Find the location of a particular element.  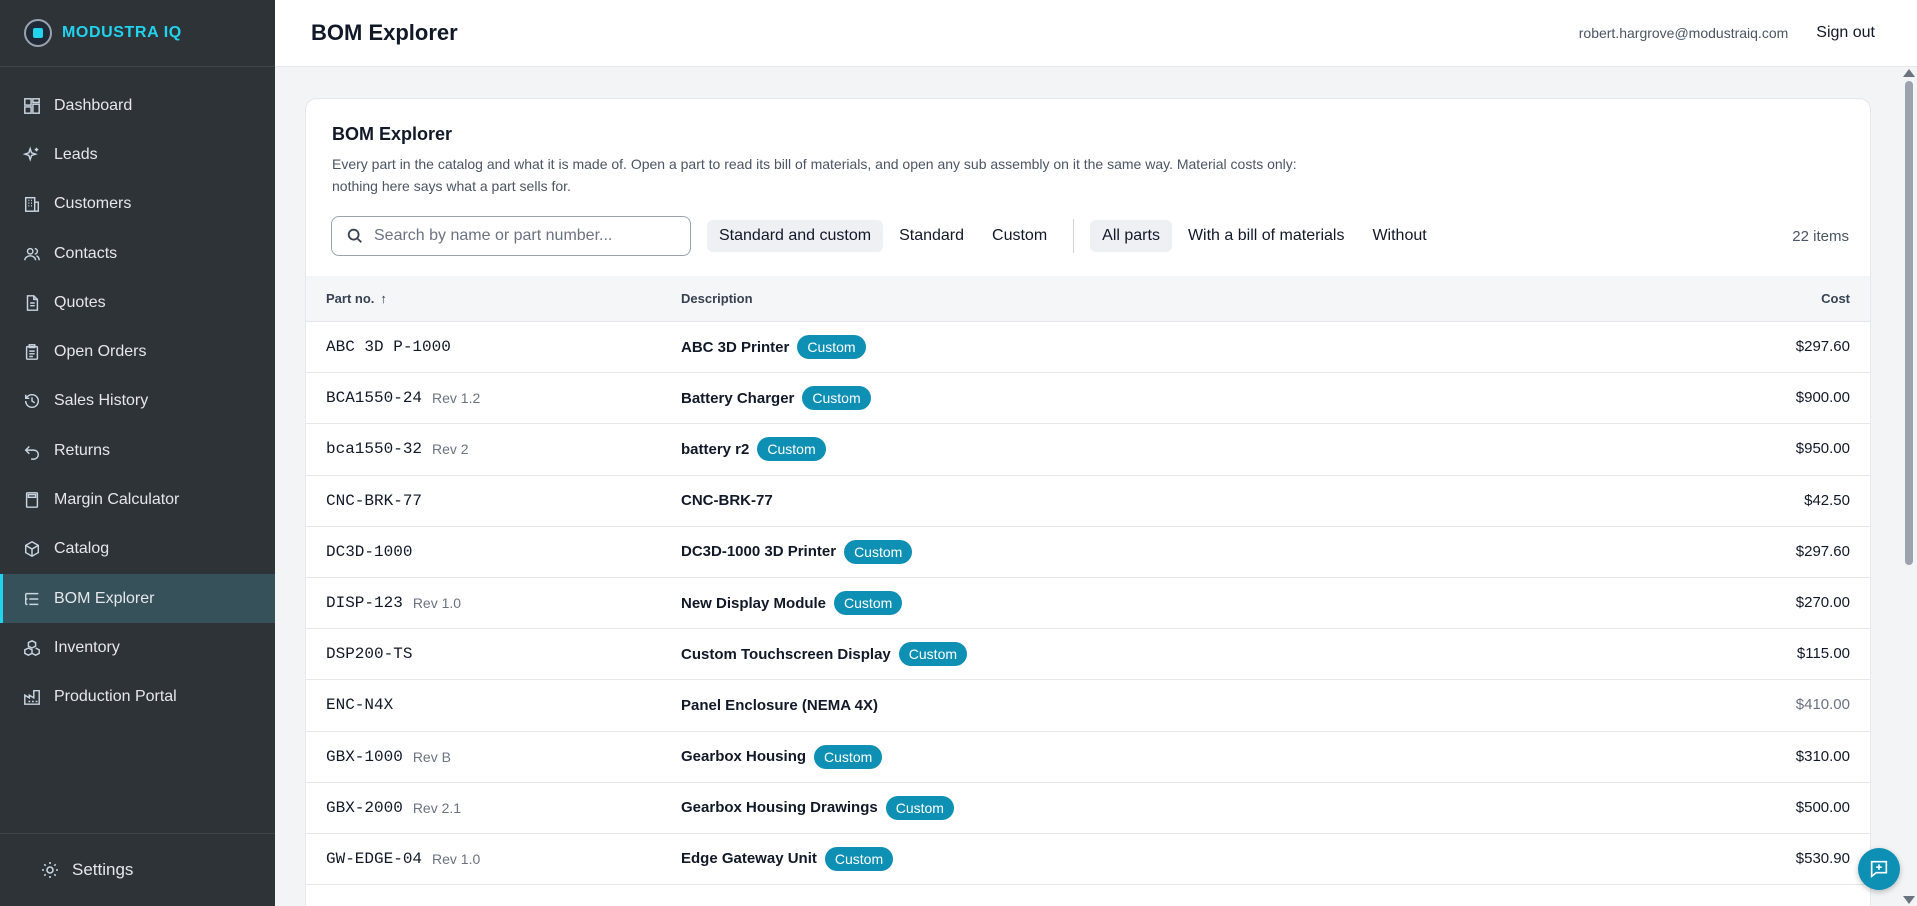

filter-standard: Standard is located at coordinates (931, 236).